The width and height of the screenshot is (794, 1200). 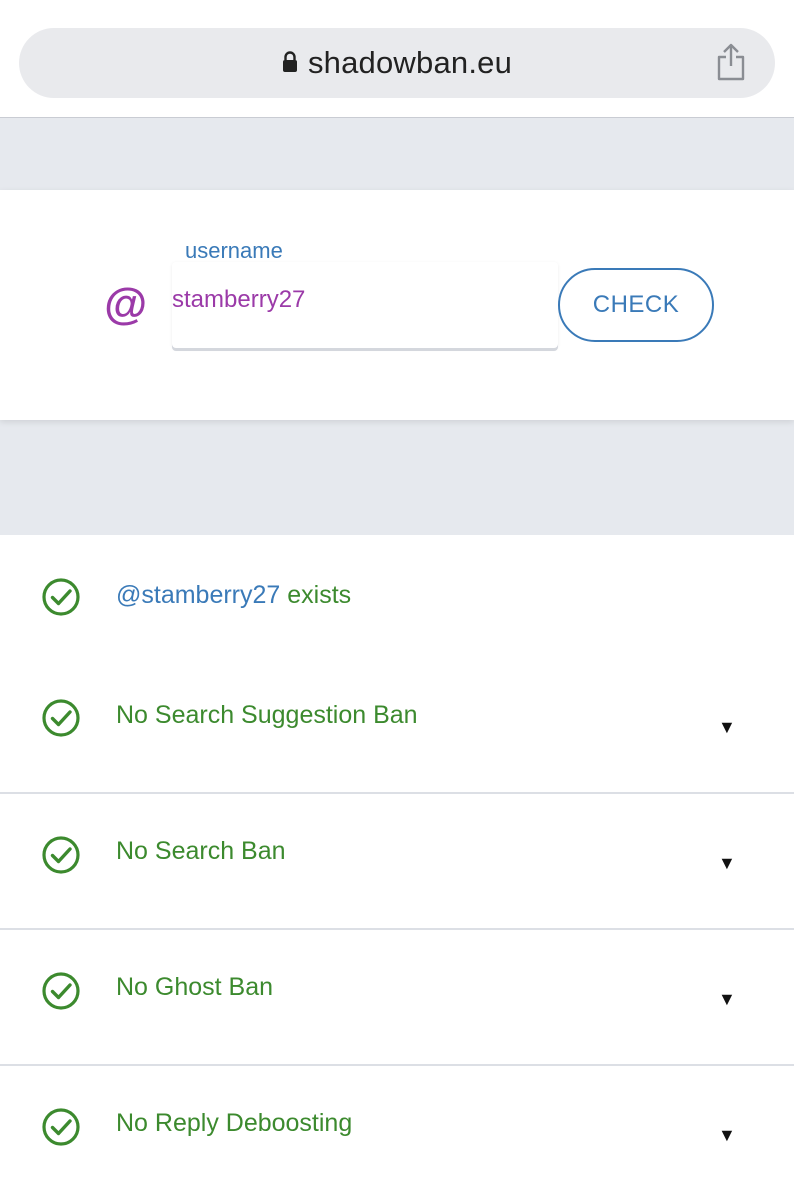 What do you see at coordinates (201, 851) in the screenshot?
I see `result-label: No Search Ban` at bounding box center [201, 851].